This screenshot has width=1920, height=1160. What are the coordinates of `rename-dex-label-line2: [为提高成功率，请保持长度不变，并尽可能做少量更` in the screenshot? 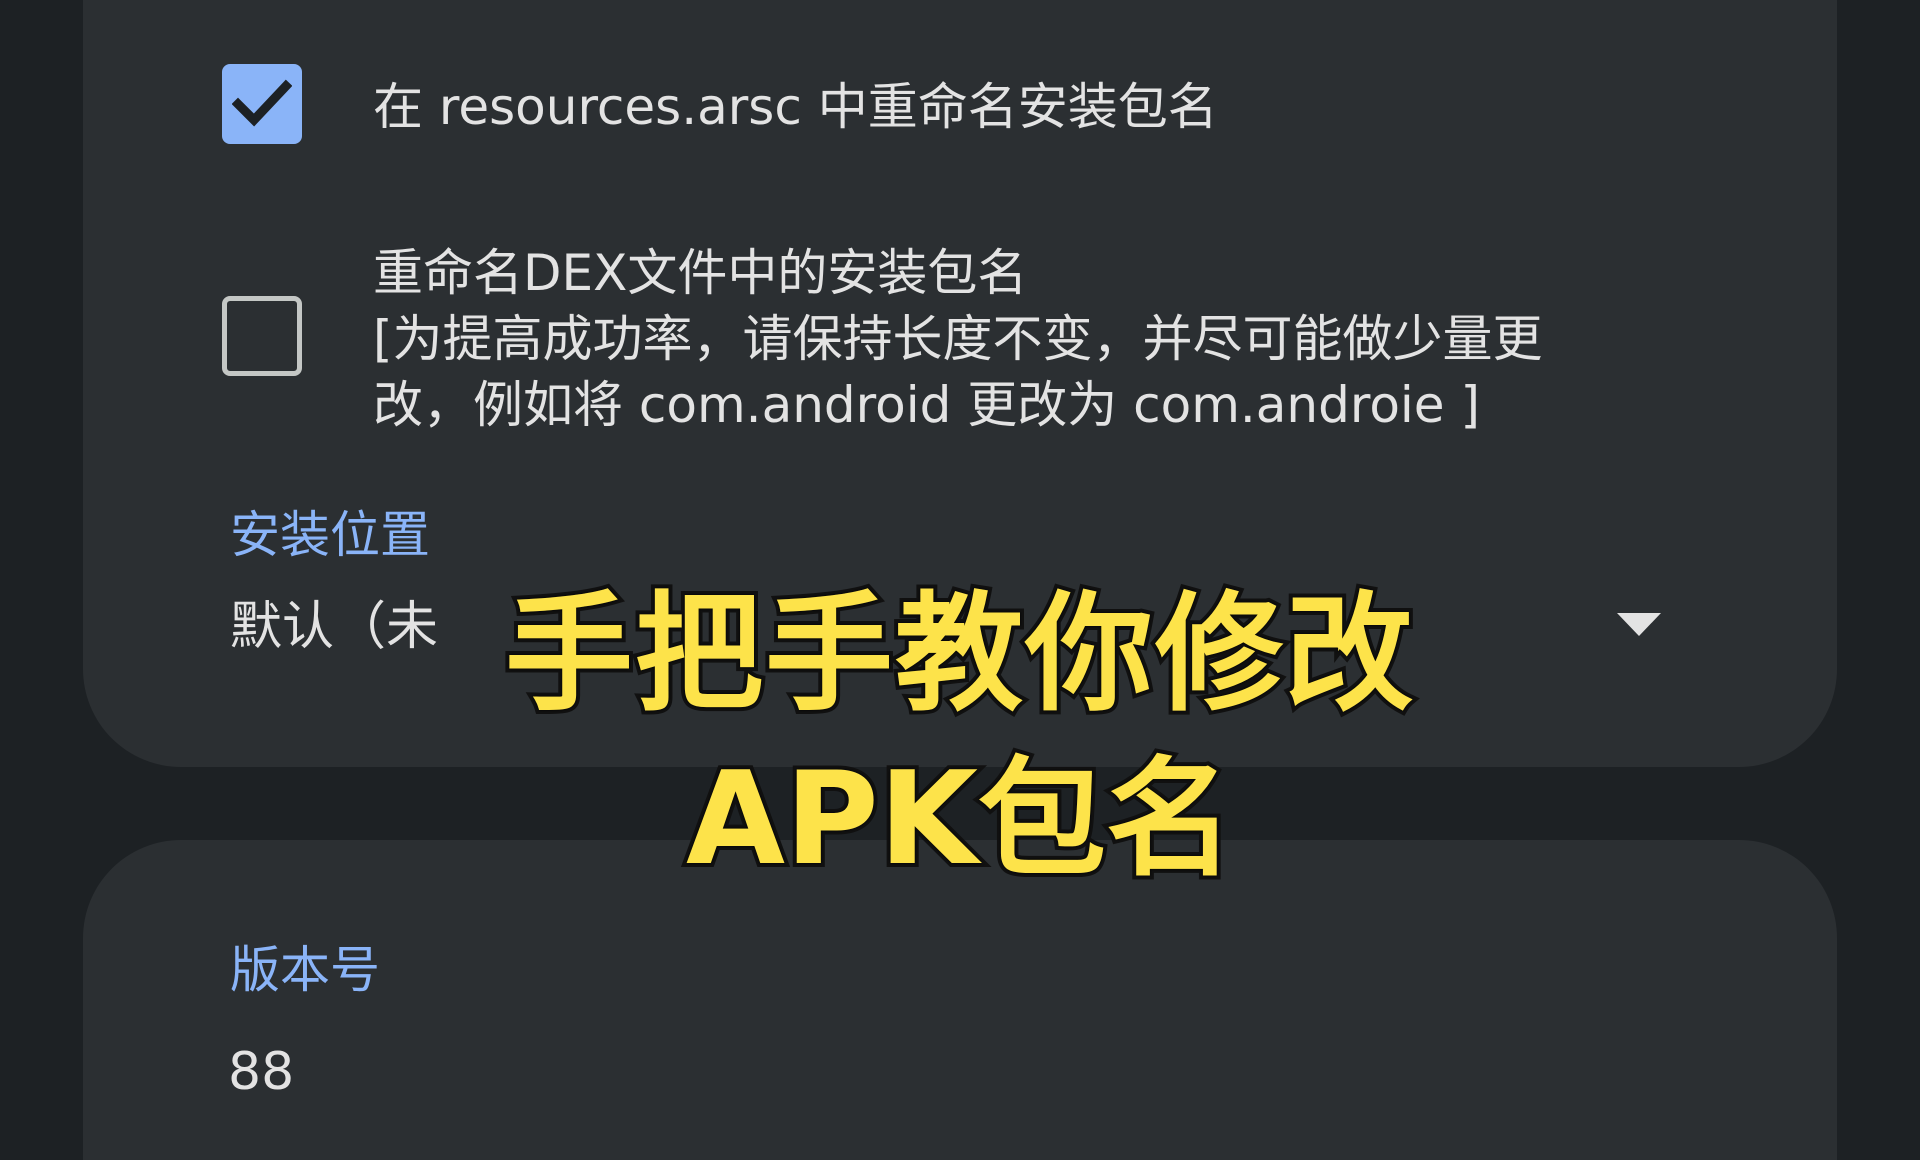 It's located at (958, 339).